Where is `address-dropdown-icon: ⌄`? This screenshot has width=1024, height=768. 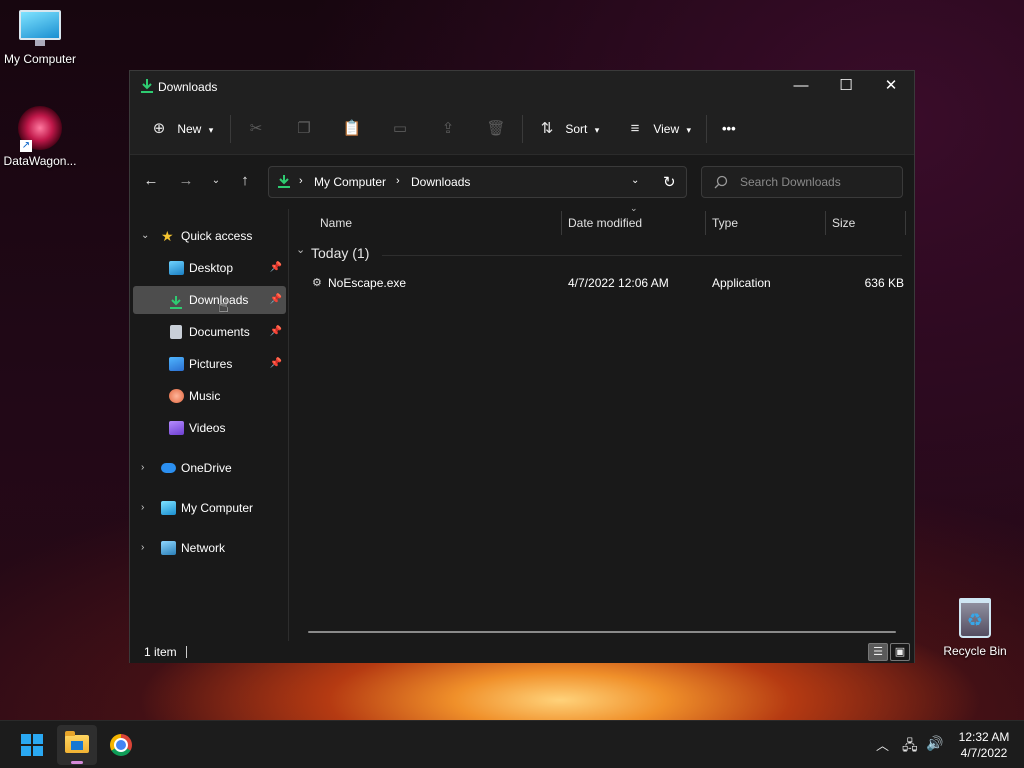
address-dropdown-icon: ⌄ is located at coordinates (635, 180).